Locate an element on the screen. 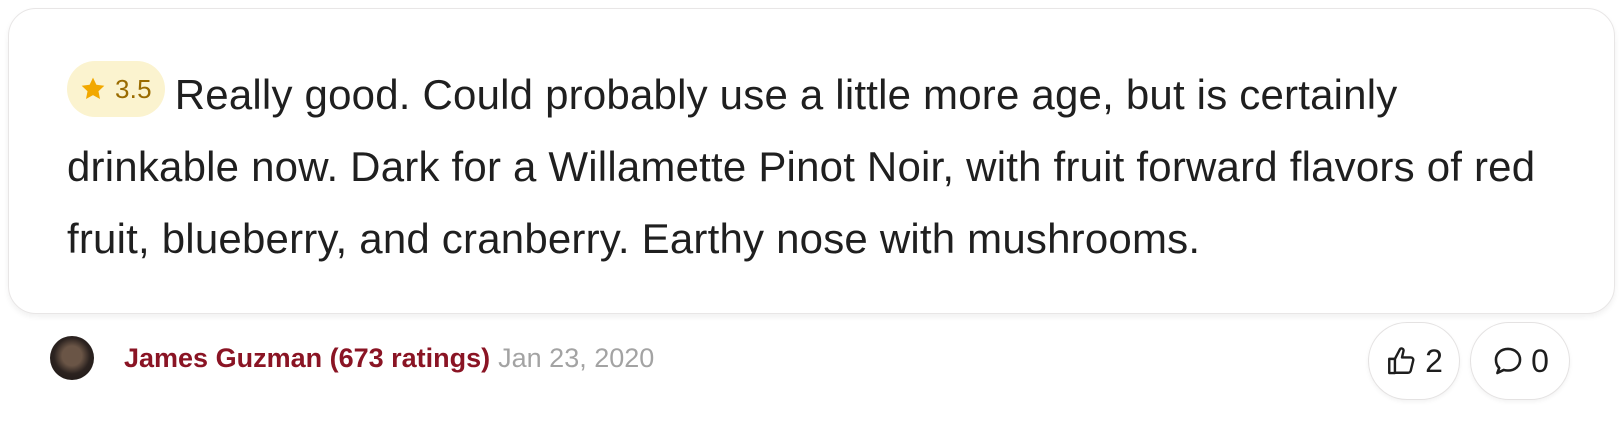 This screenshot has width=1622, height=424. avatar is located at coordinates (72, 358).